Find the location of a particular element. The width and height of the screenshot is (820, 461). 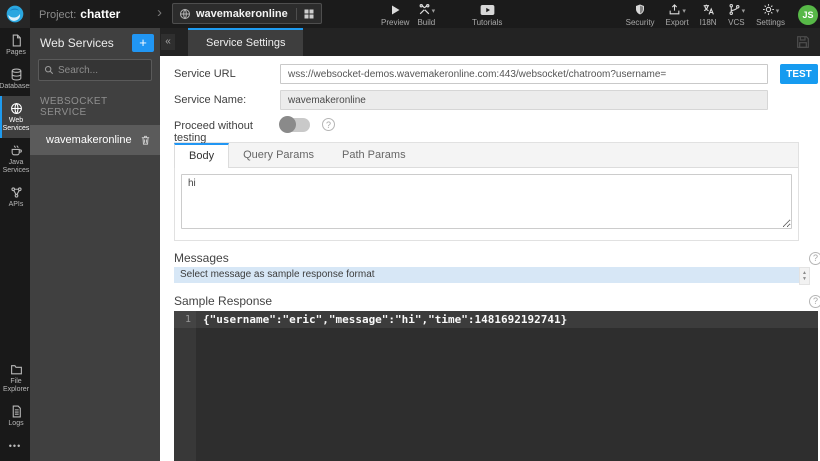

build-label: Build is located at coordinates (426, 22).